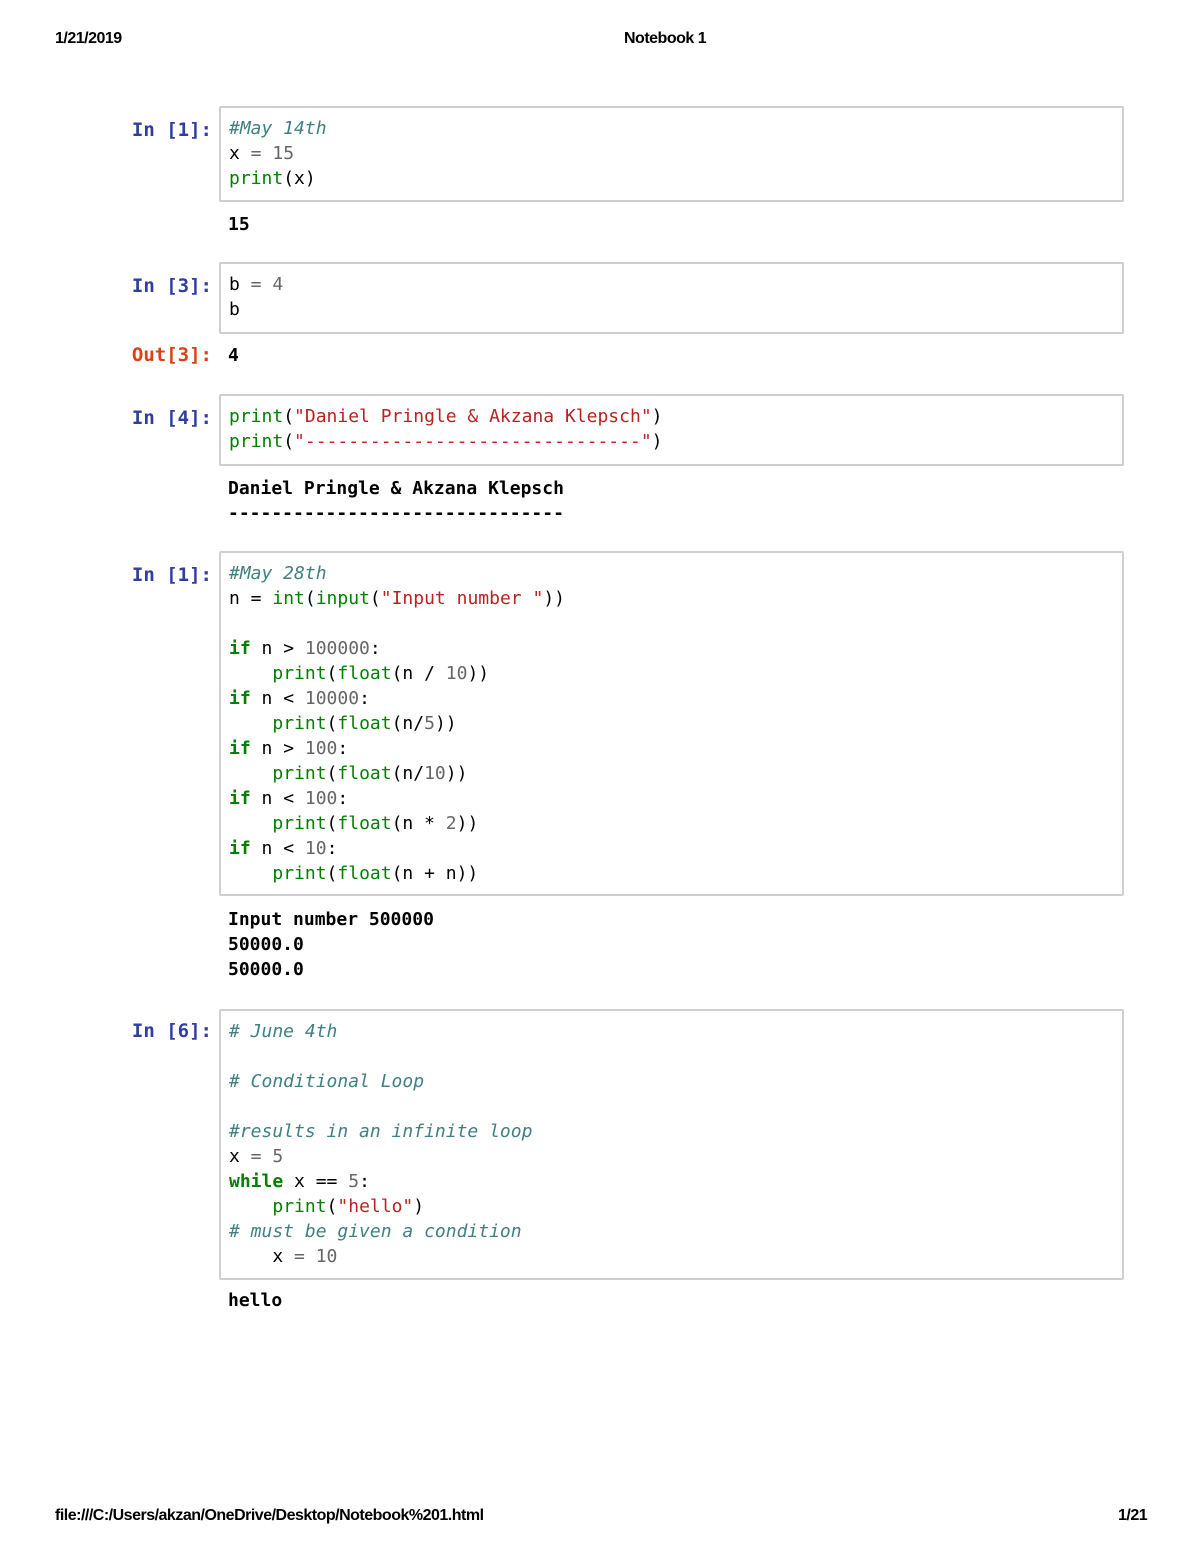 The width and height of the screenshot is (1200, 1553). Describe the element at coordinates (171, 1031) in the screenshot. I see `cell-prompt: In [6]:` at that location.